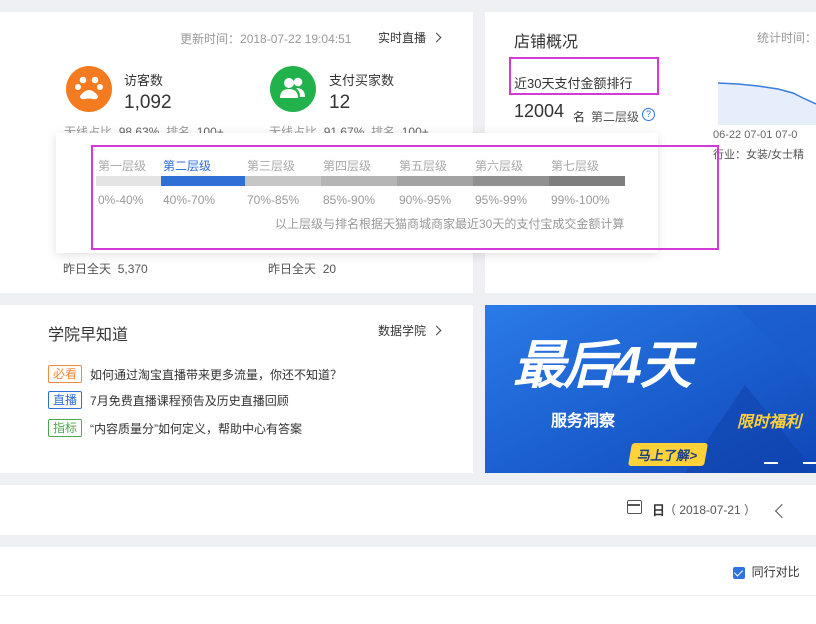 The image size is (816, 624). Describe the element at coordinates (759, 155) in the screenshot. I see `industry-label: 行业：女装/女士精` at that location.